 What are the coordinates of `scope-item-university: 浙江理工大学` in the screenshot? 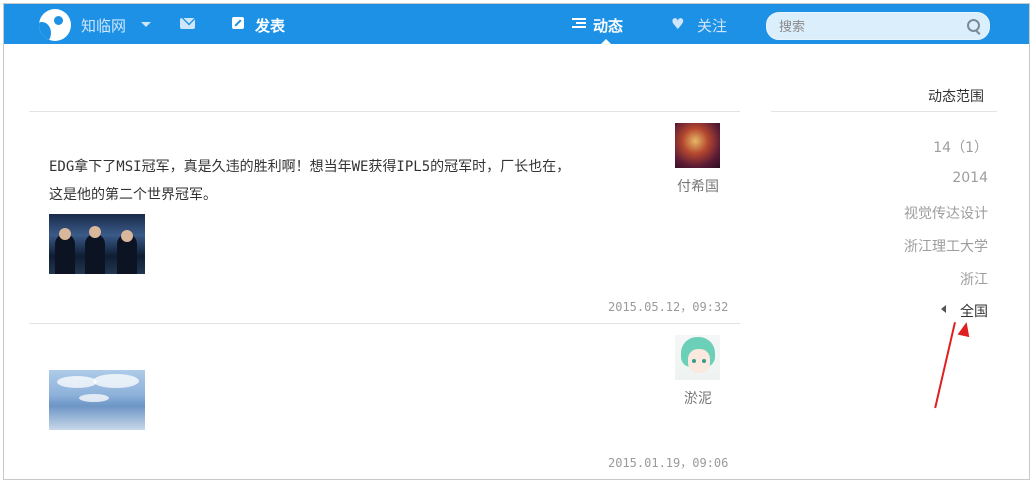 It's located at (946, 246).